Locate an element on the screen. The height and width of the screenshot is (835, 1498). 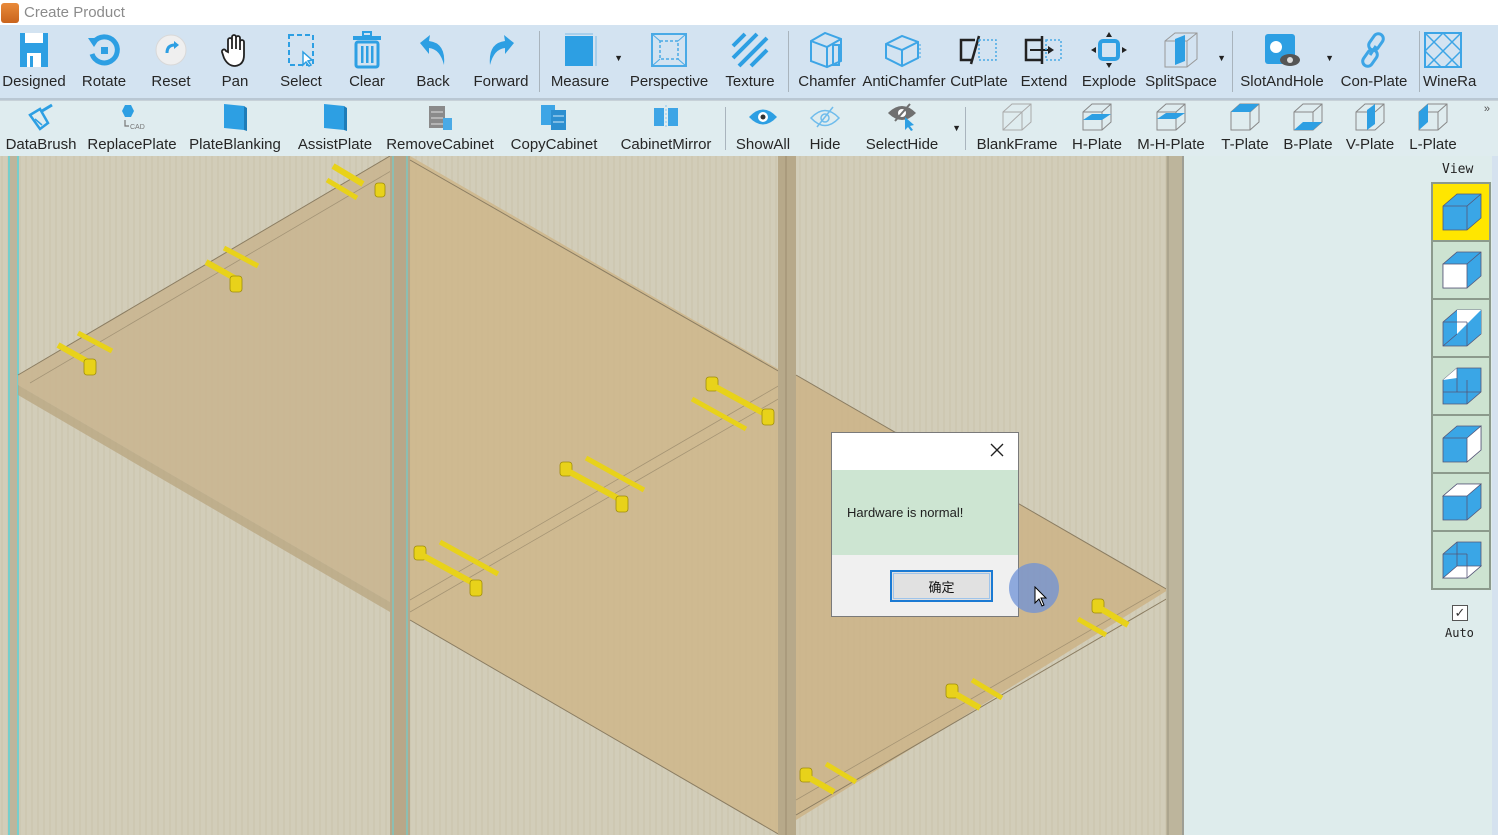
cube-front-icon is located at coordinates (1462, 270).